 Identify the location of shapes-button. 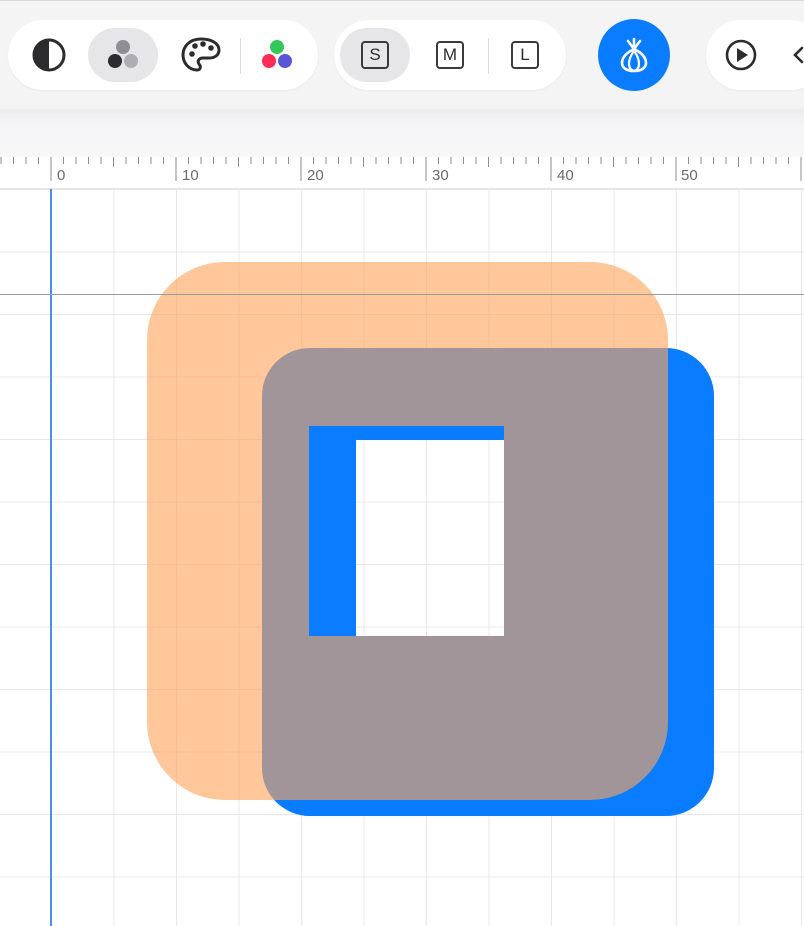
(123, 55).